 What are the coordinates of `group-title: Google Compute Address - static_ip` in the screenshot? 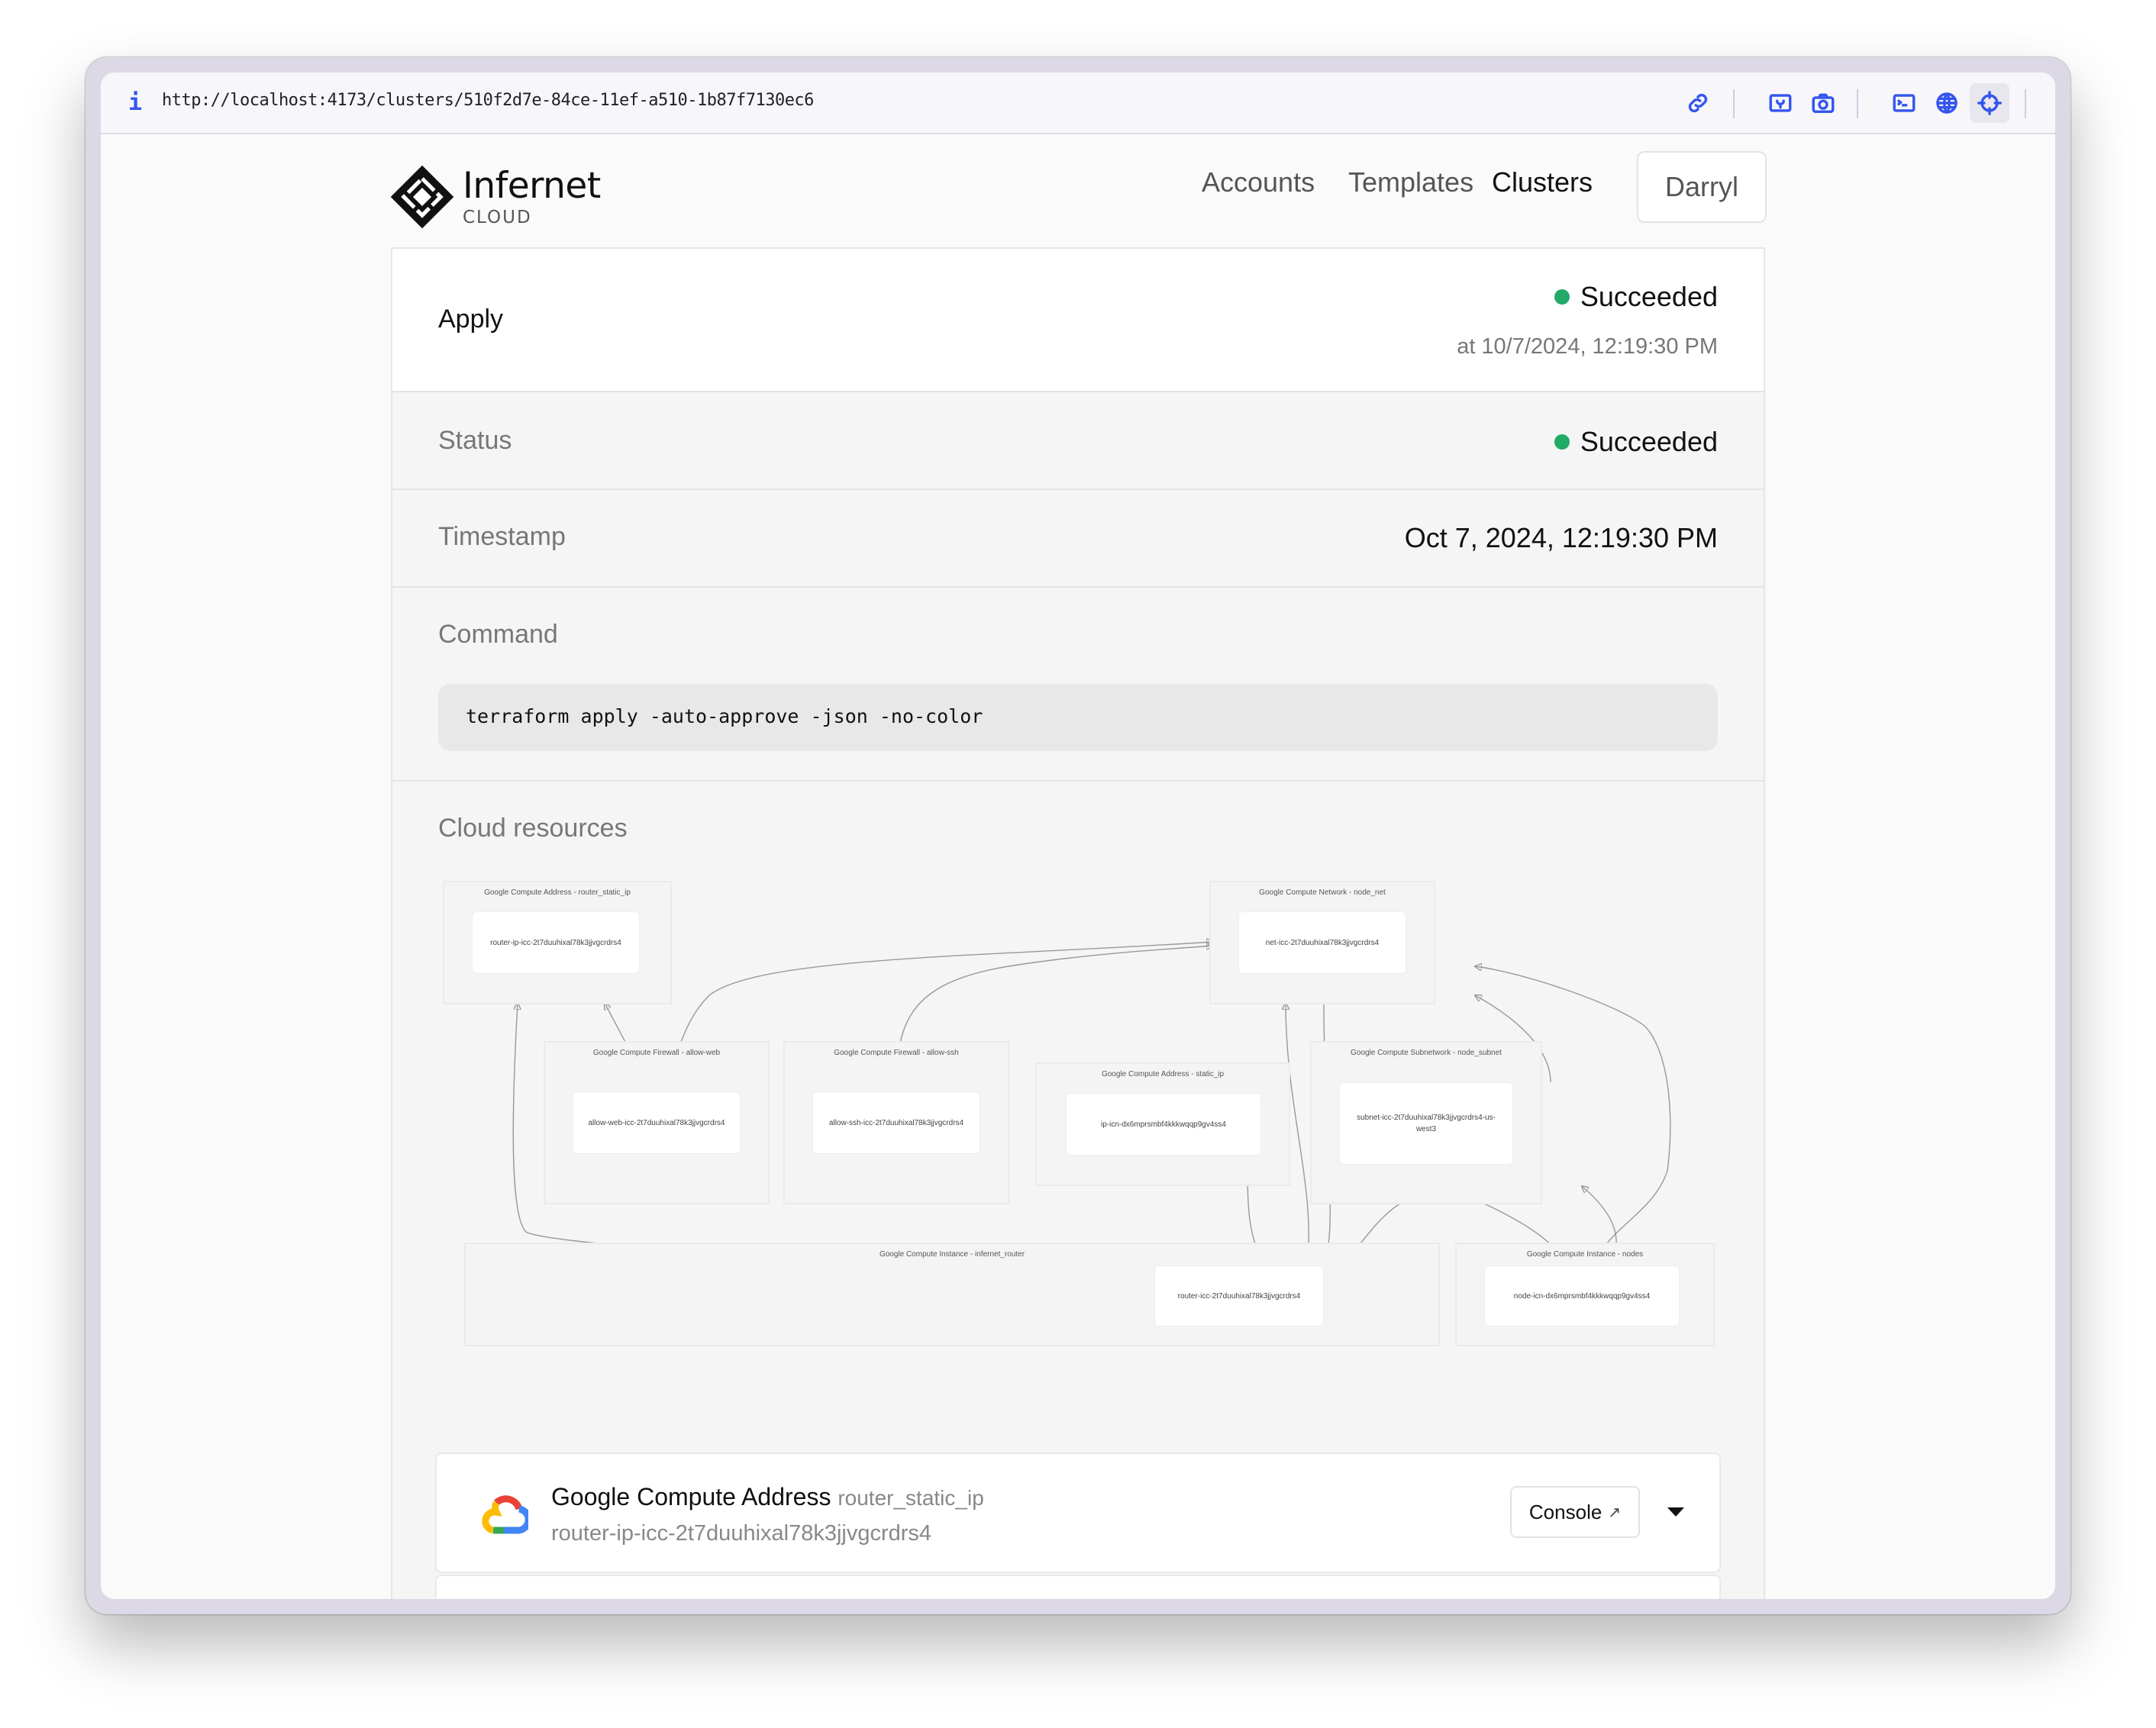 It's located at (1163, 1074).